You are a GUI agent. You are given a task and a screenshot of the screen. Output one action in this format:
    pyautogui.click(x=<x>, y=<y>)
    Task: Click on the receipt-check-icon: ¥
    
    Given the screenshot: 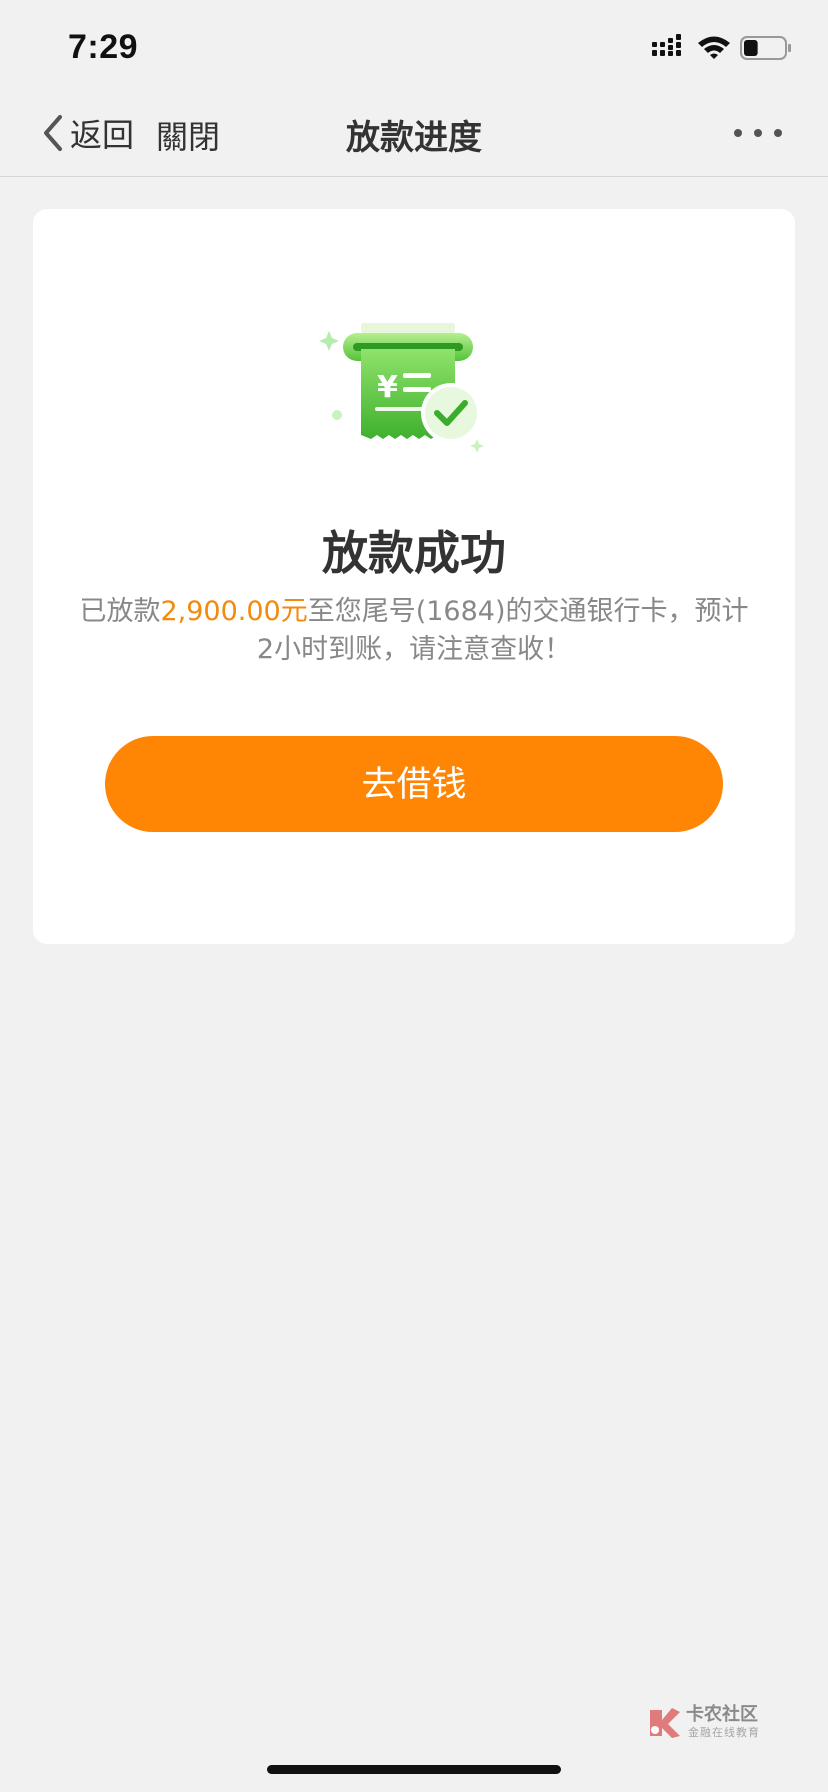 What is the action you would take?
    pyautogui.click(x=401, y=388)
    